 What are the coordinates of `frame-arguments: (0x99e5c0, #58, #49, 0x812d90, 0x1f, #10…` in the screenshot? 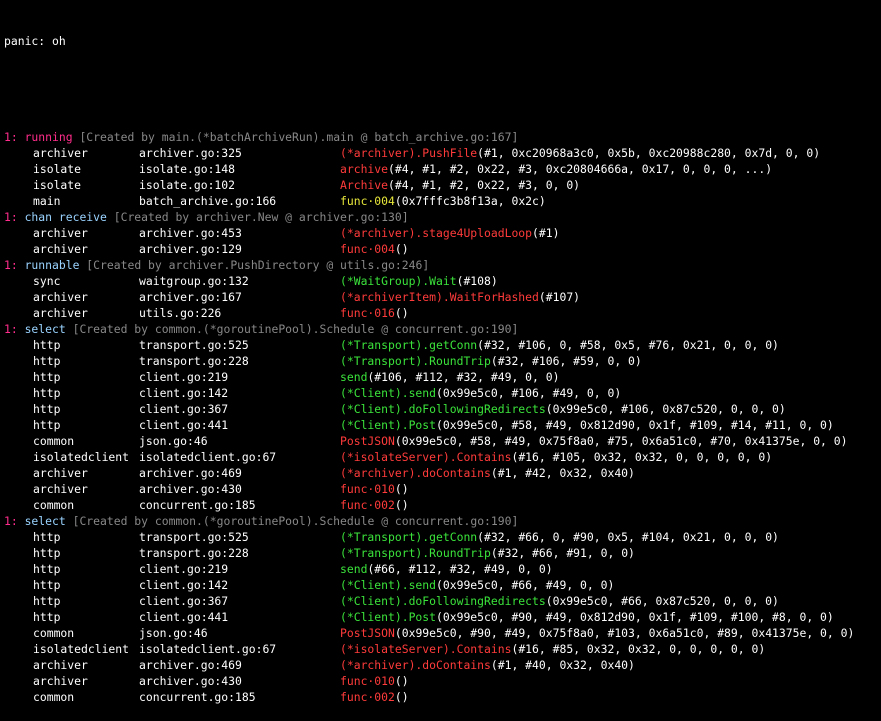 It's located at (635, 425).